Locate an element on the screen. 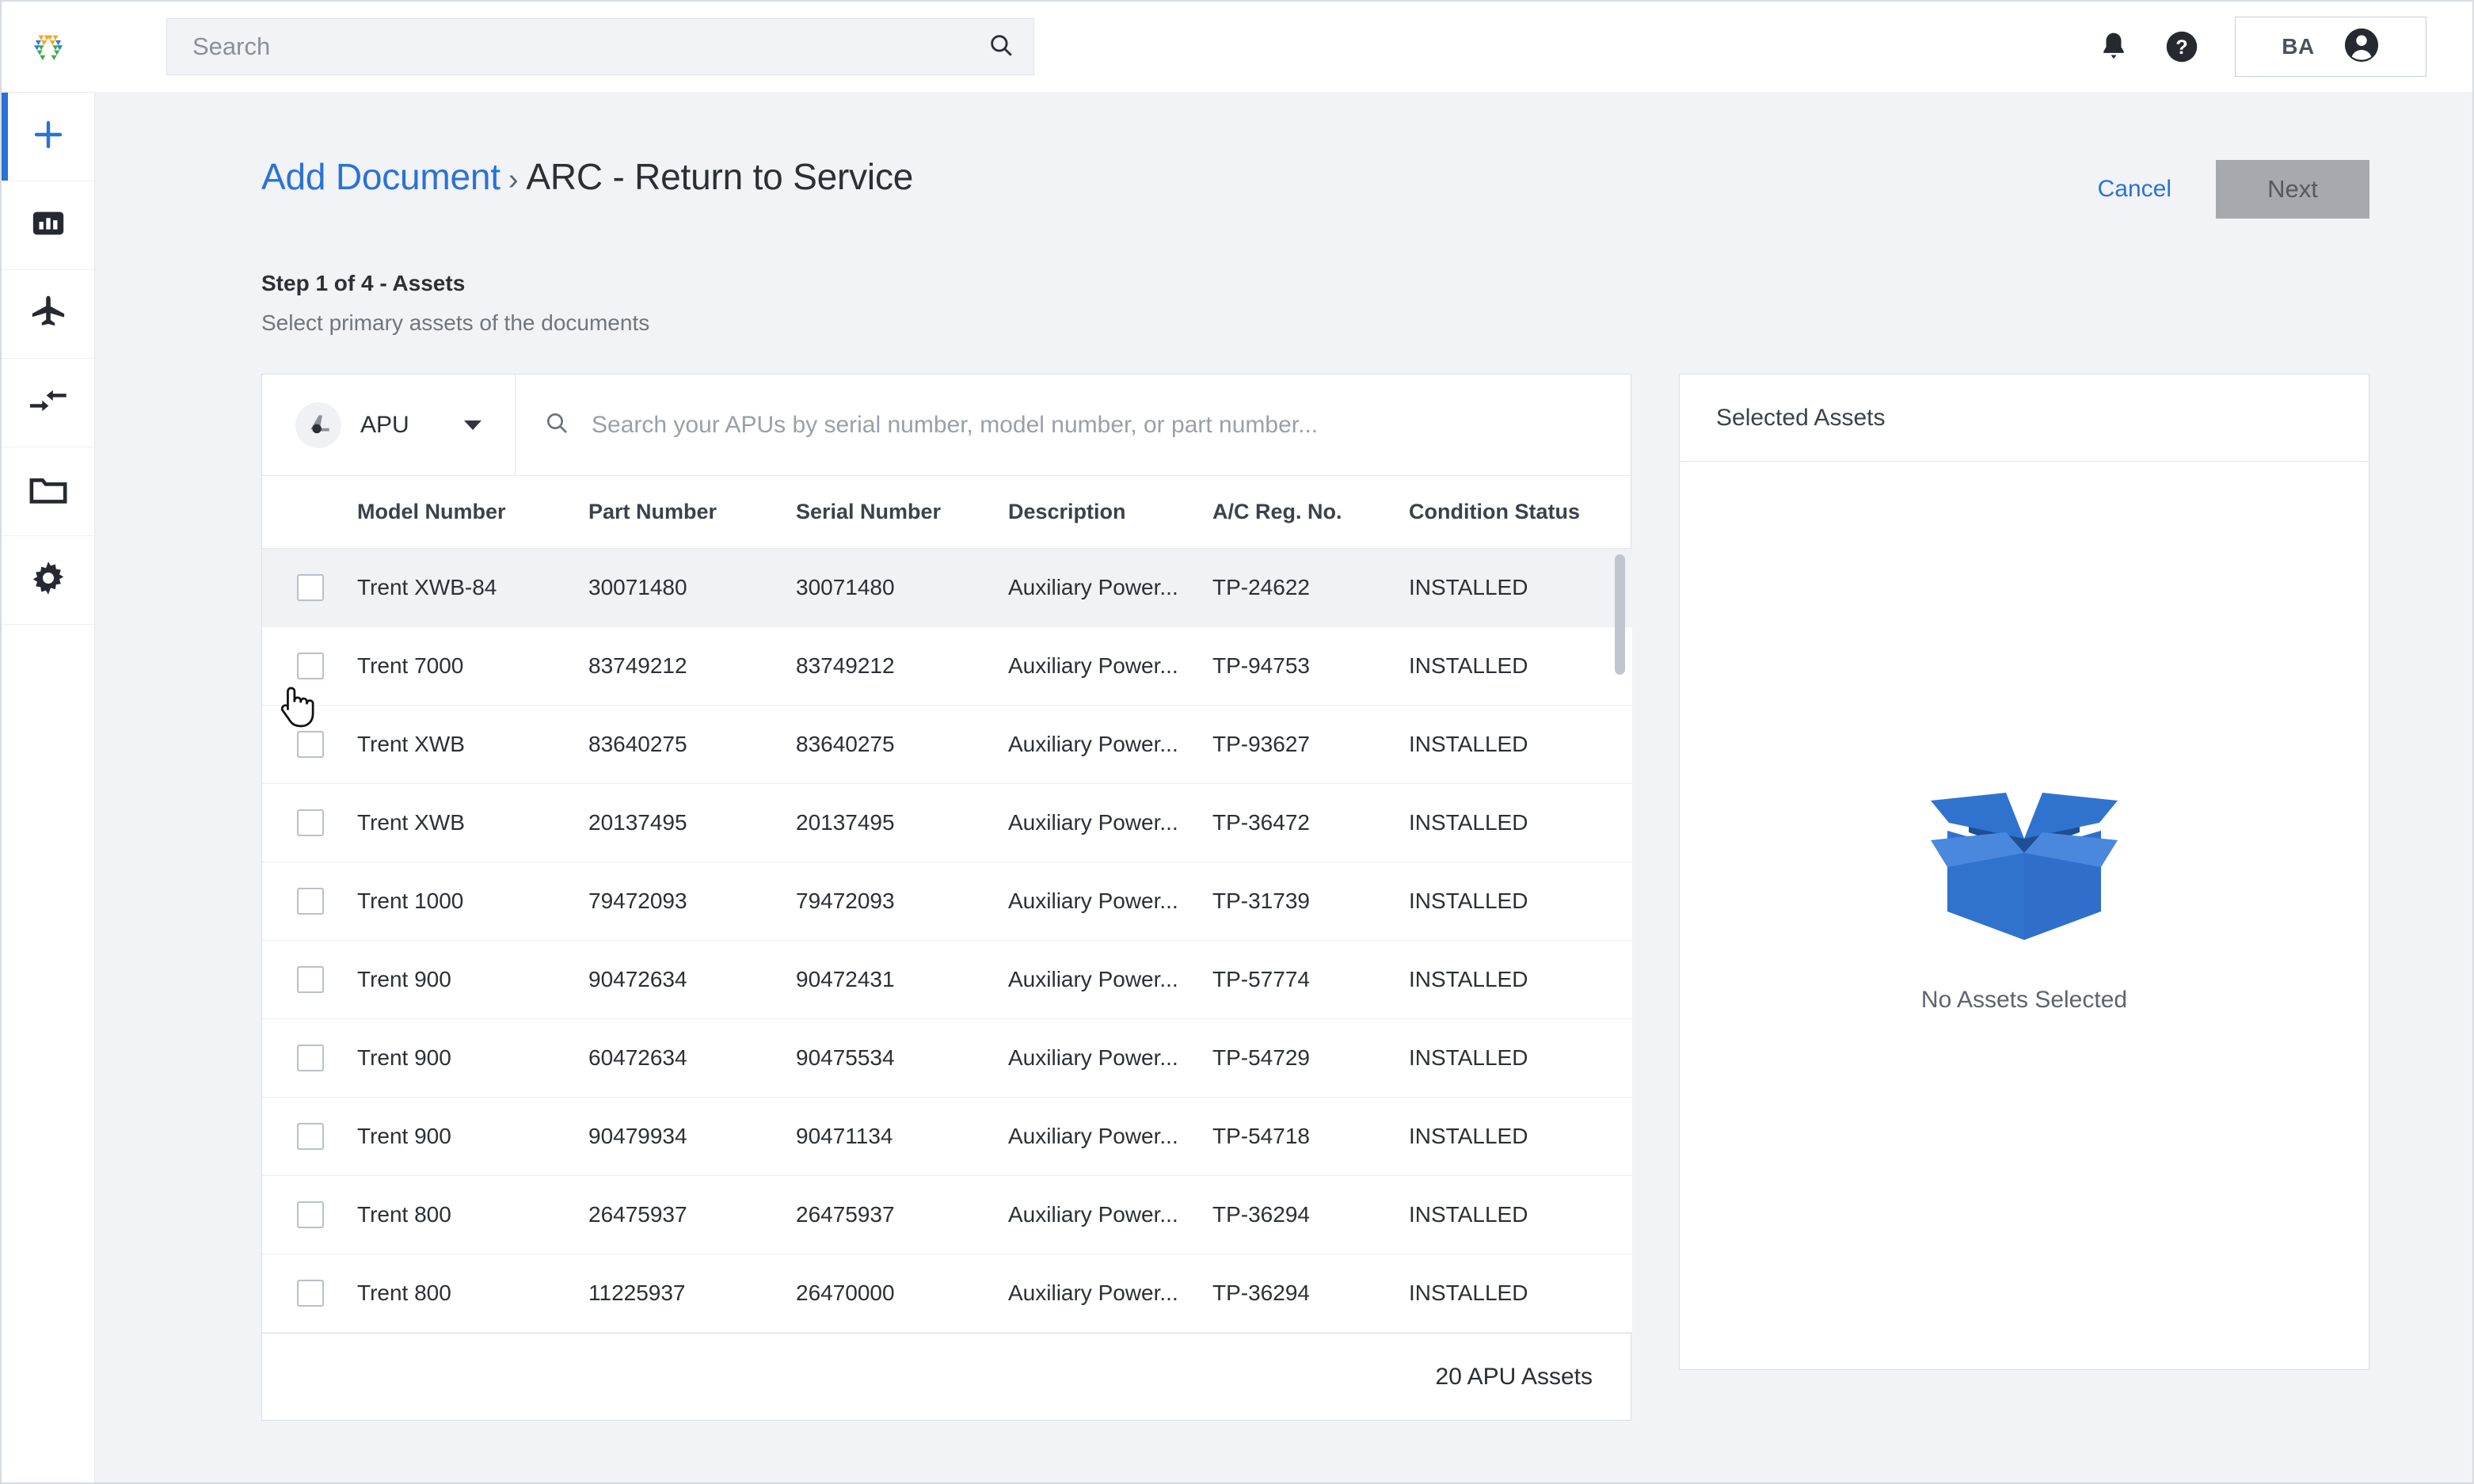  column-condition-status: Condition Status is located at coordinates (1520, 512).